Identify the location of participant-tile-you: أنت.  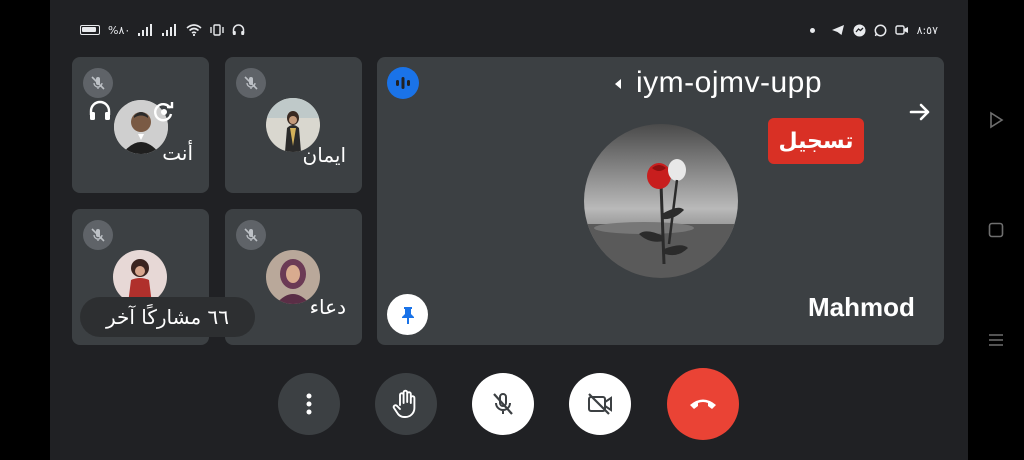
(140, 125).